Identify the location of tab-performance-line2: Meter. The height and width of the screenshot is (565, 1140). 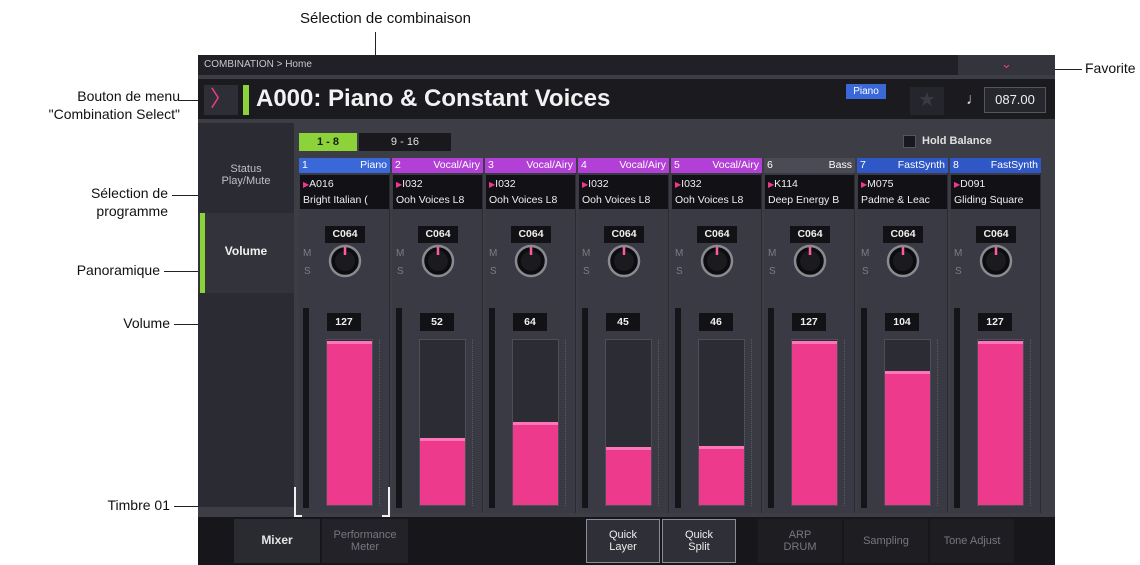
(365, 547).